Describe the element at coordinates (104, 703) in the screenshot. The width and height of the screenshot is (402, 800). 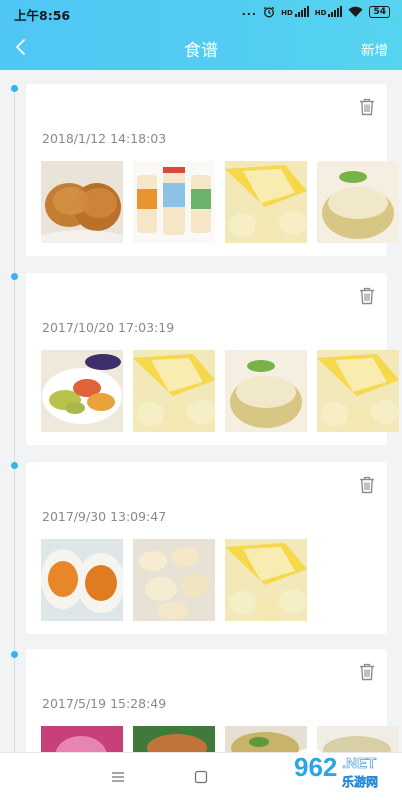
I see `recipe-date: 2017/5/19 15:28:49` at that location.